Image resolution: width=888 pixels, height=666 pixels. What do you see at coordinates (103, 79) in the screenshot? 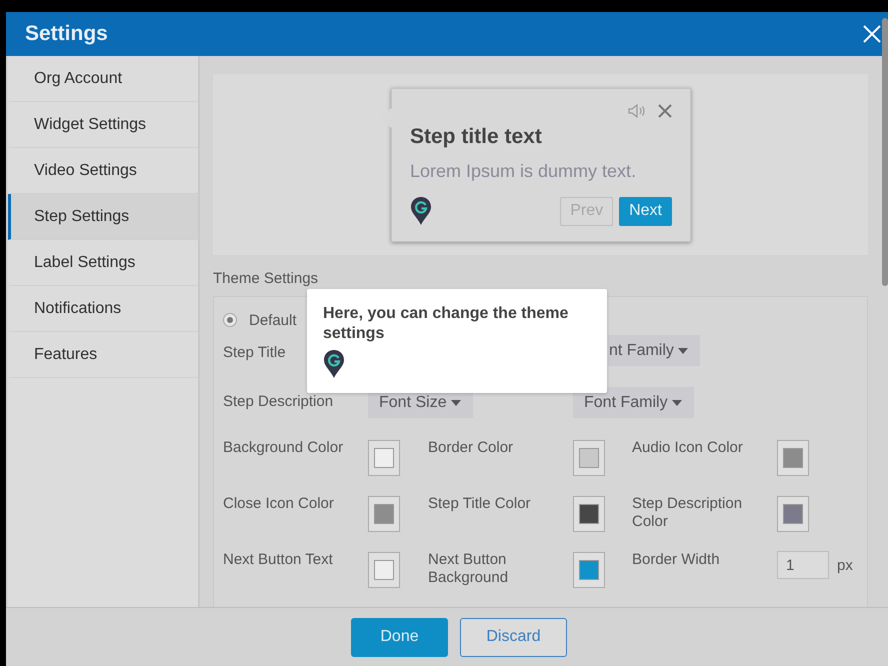
I see `sidebar-item: Org Account` at bounding box center [103, 79].